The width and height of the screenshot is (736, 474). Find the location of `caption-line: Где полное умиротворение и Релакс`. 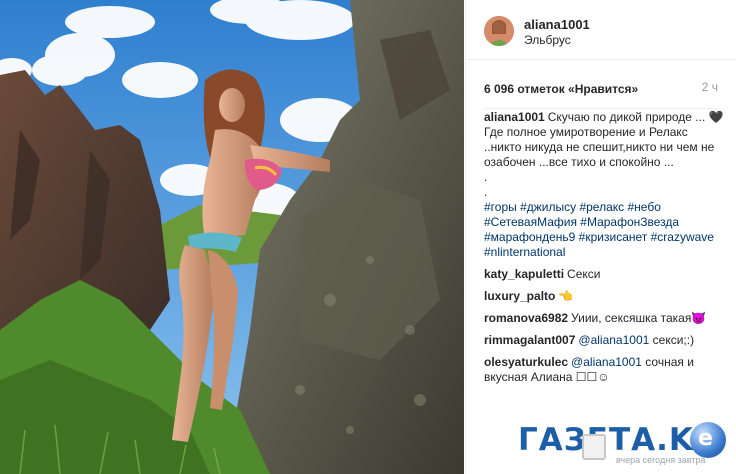

caption-line: Где полное умиротворение и Релакс is located at coordinates (586, 132).